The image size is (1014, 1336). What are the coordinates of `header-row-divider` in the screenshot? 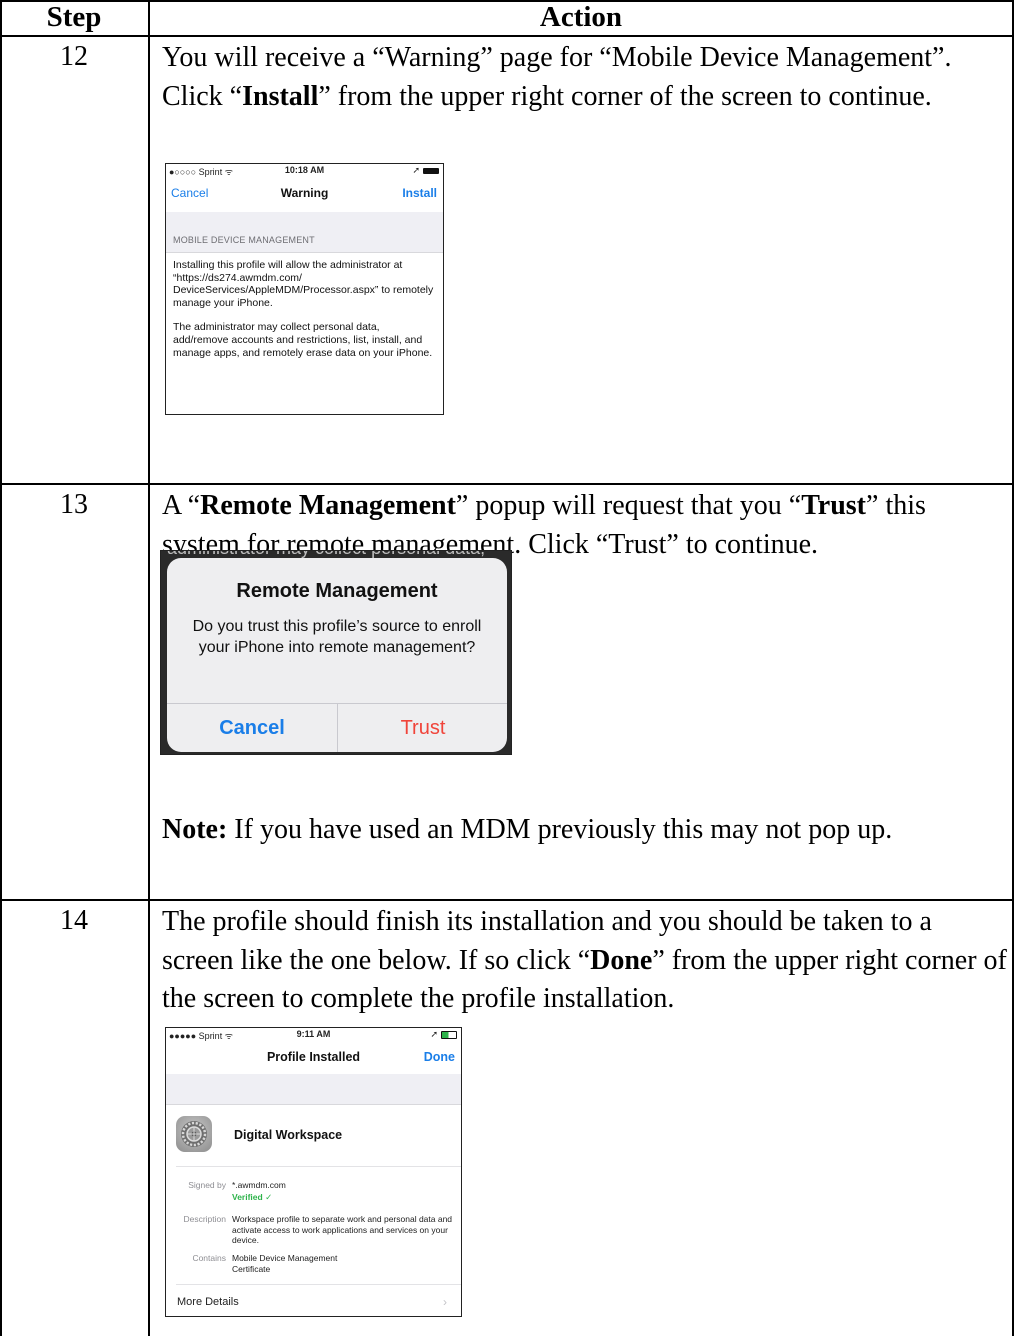 It's located at (507, 36).